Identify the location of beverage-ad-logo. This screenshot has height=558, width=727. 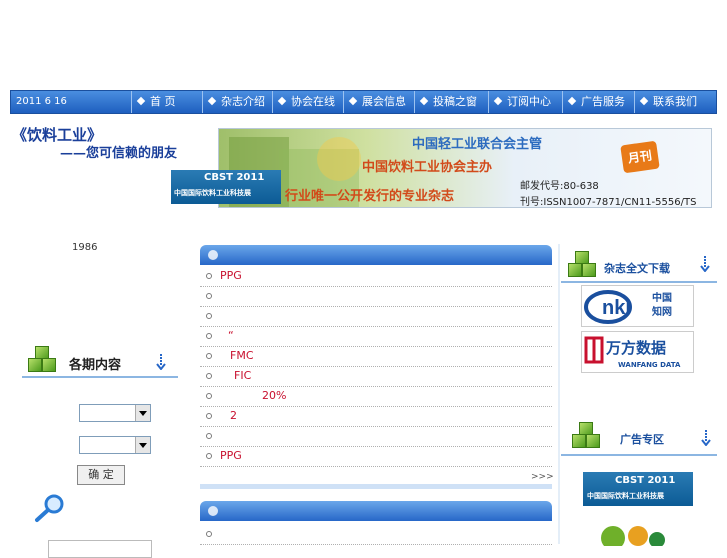
(633, 538).